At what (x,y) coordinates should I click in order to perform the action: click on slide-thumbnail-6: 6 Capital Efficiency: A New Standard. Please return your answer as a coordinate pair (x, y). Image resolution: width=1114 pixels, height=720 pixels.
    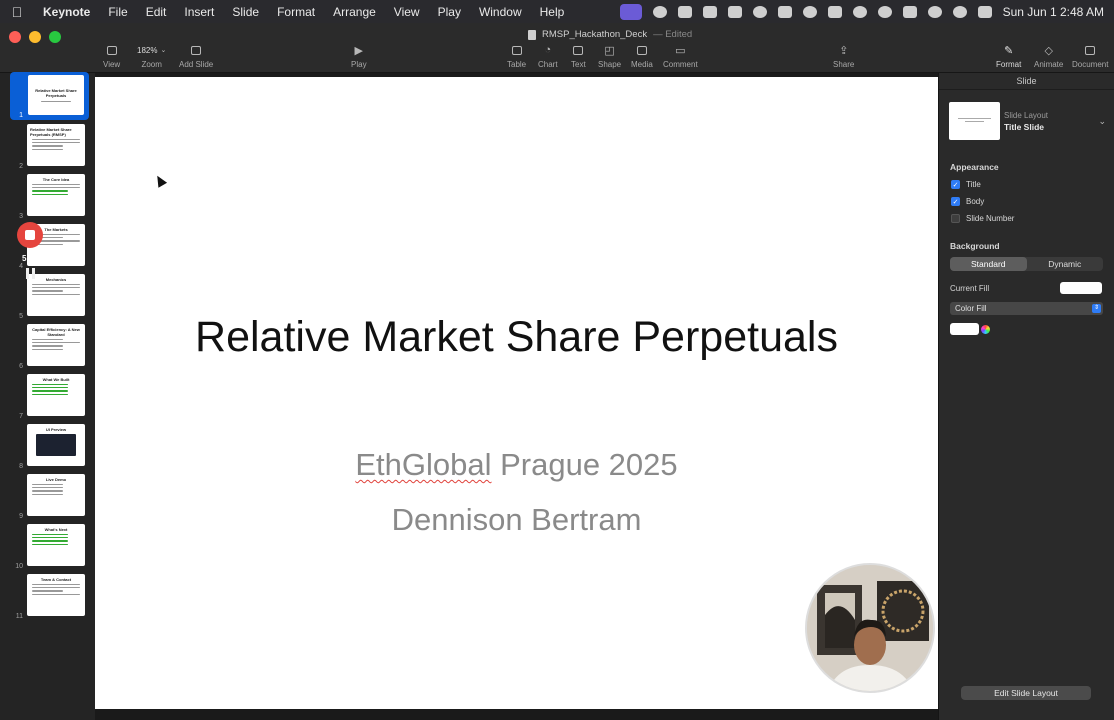
    Looking at the image, I should click on (47, 347).